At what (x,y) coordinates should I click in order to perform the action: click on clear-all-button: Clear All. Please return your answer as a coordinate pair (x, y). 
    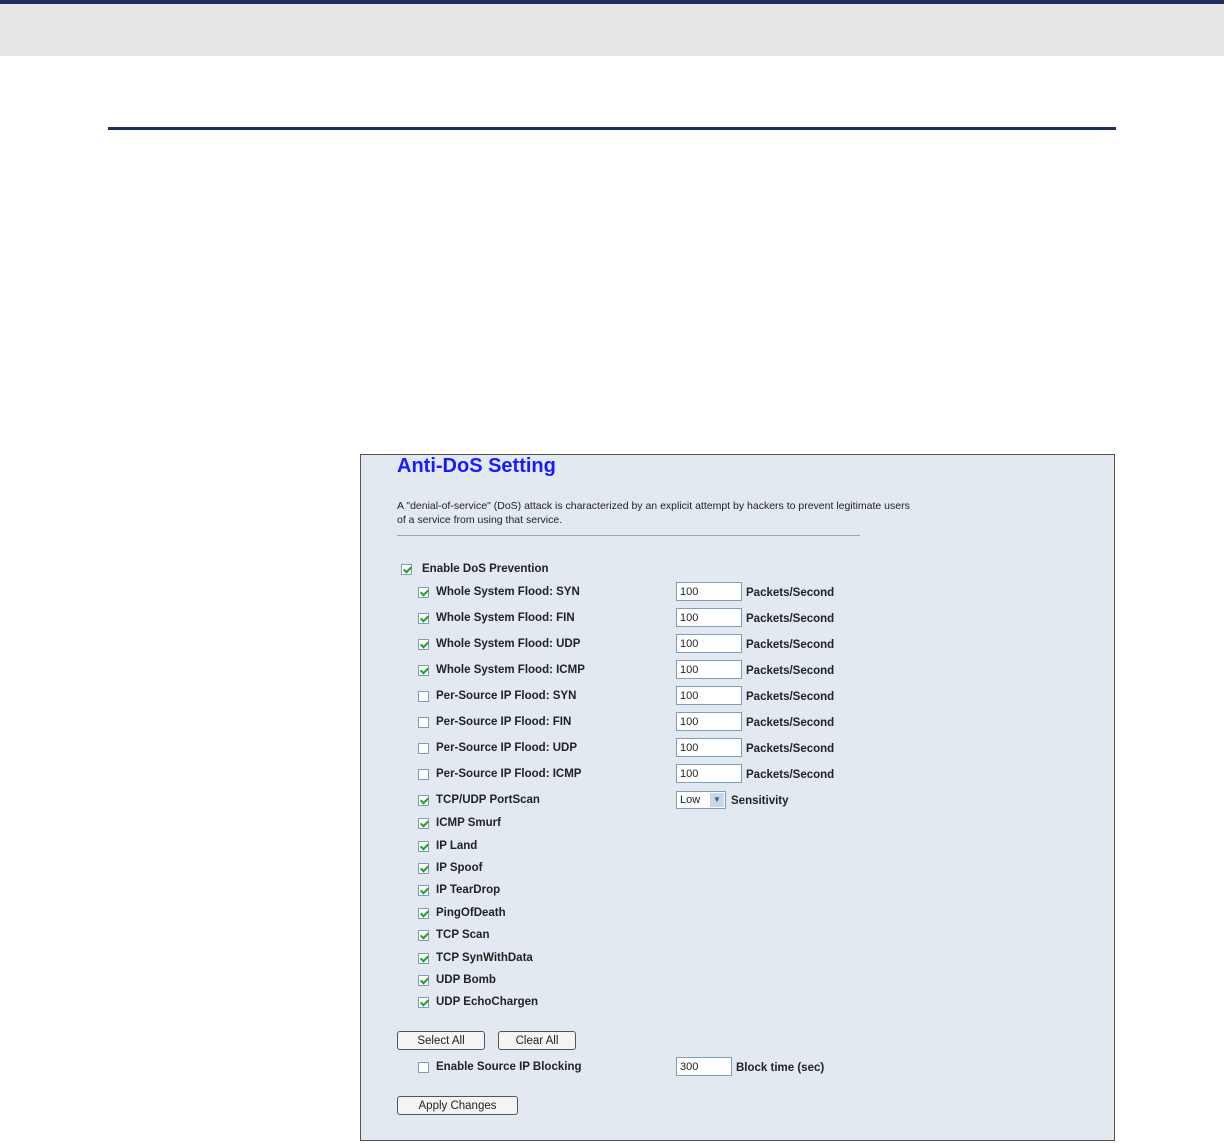
    Looking at the image, I should click on (537, 1040).